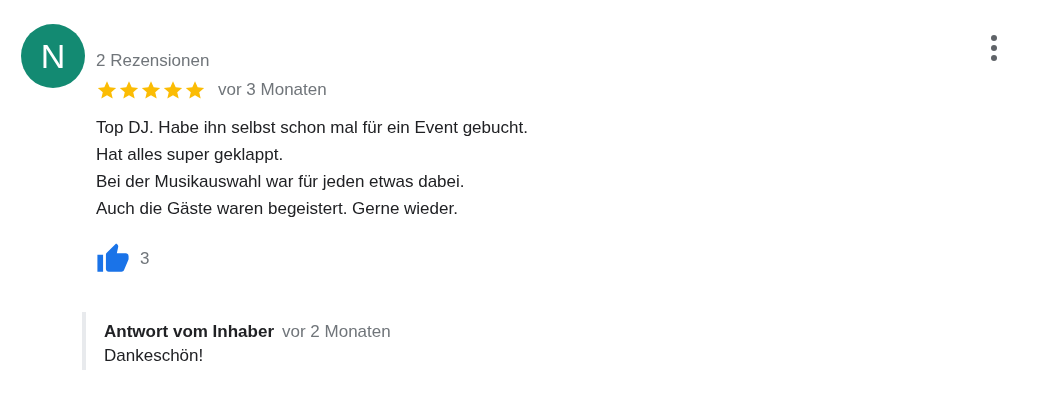 Image resolution: width=1050 pixels, height=405 pixels. I want to click on review-text: Top DJ. Habe ihn selbst schon mal für ein Event gebucht., so click(312, 128).